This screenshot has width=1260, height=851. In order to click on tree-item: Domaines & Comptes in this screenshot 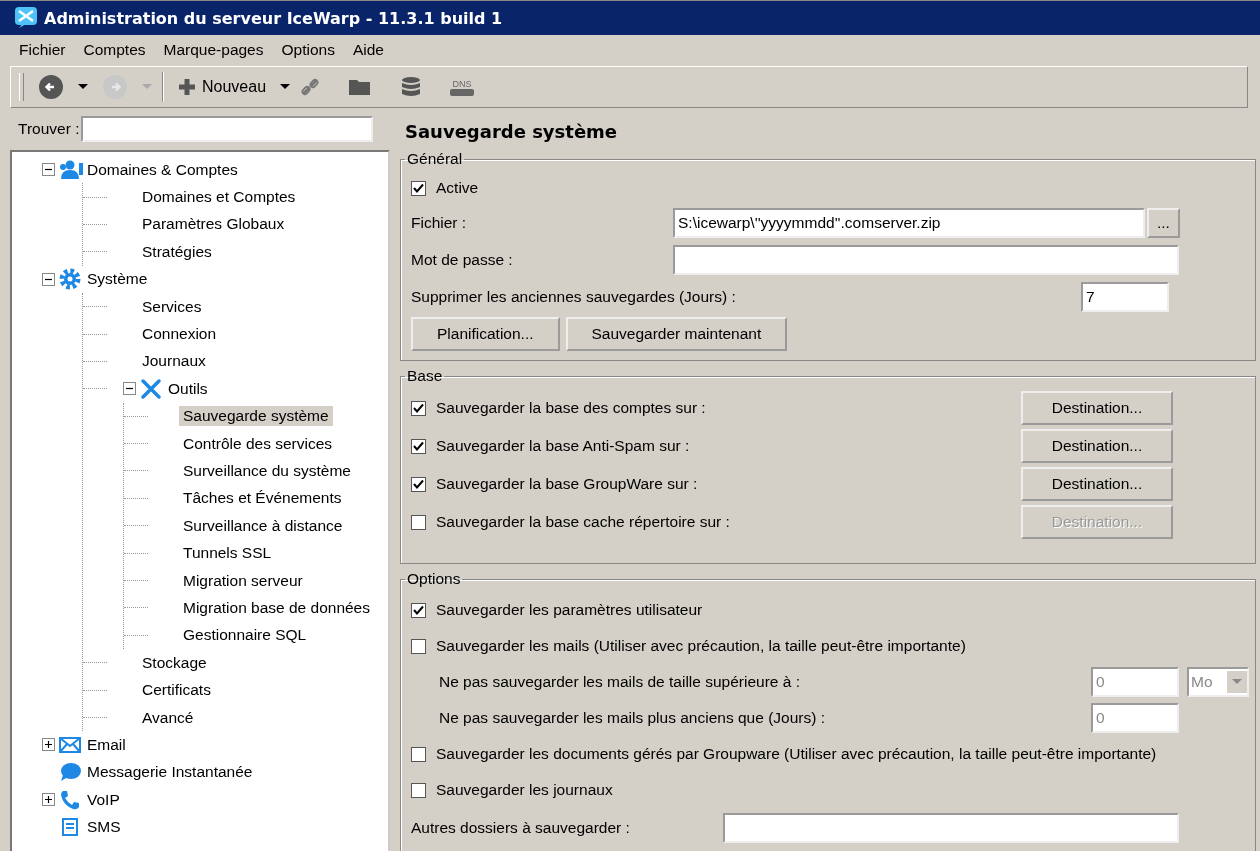, I will do `click(162, 169)`.